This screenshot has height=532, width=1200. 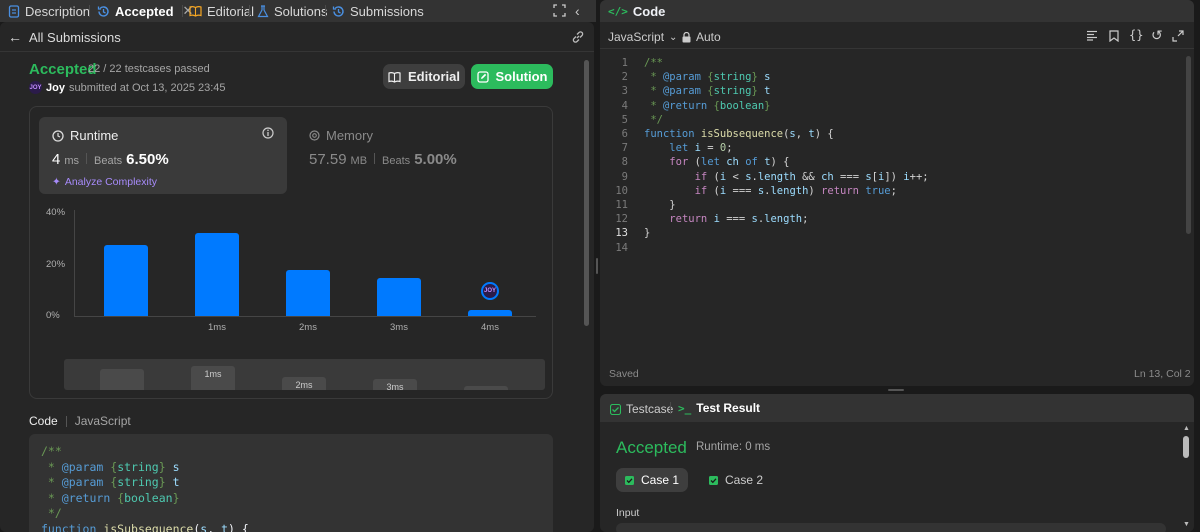 I want to click on tab-submissions: Submissions, so click(x=378, y=11).